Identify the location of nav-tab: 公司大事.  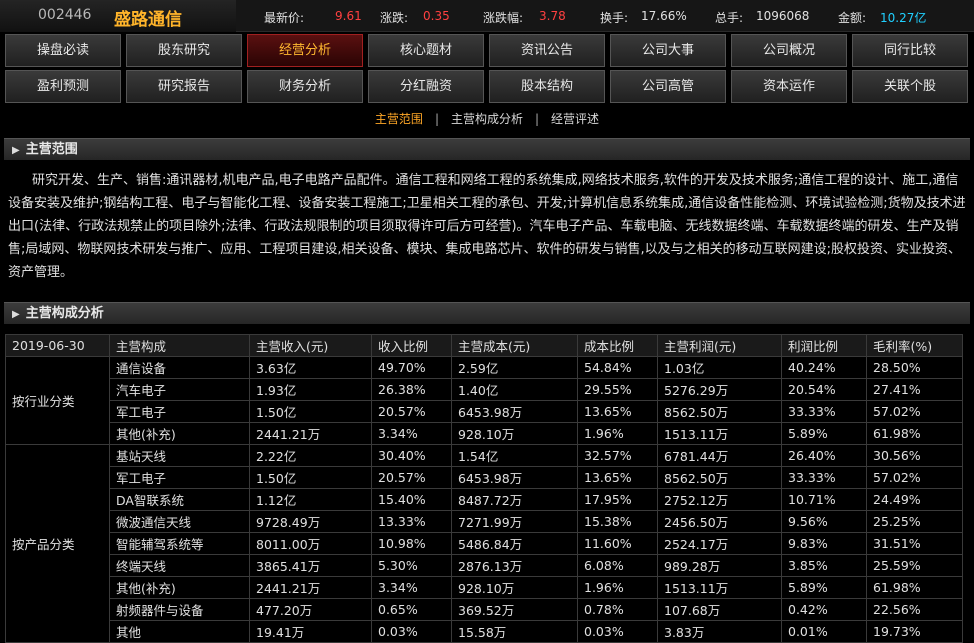
(668, 50).